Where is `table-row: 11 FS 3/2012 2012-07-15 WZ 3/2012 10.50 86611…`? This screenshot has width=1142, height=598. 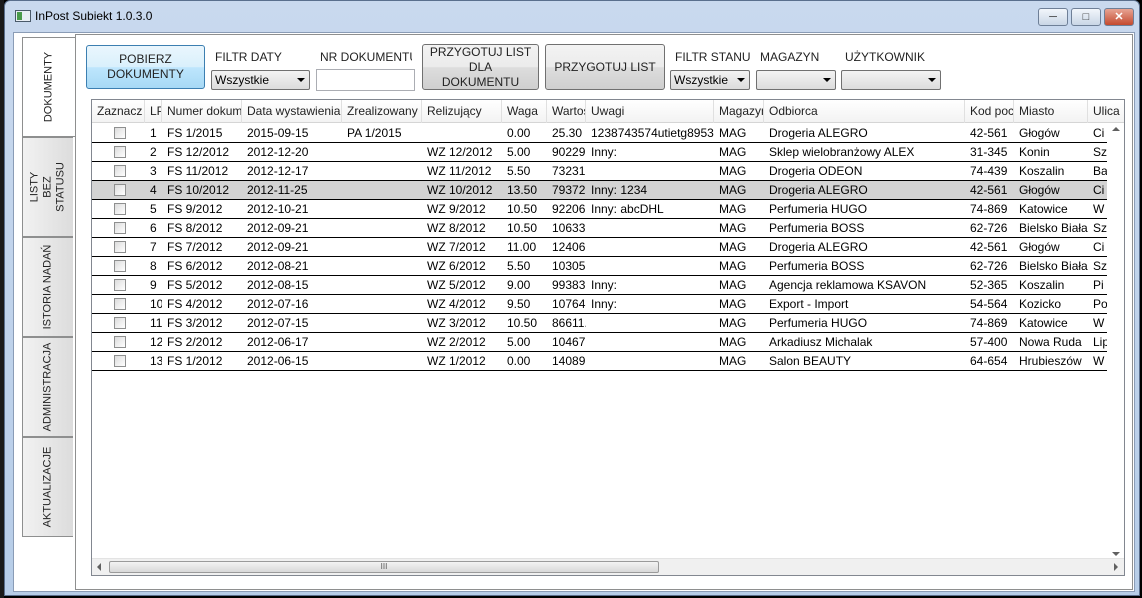 table-row: 11 FS 3/2012 2012-07-15 WZ 3/2012 10.50 86611… is located at coordinates (608, 323).